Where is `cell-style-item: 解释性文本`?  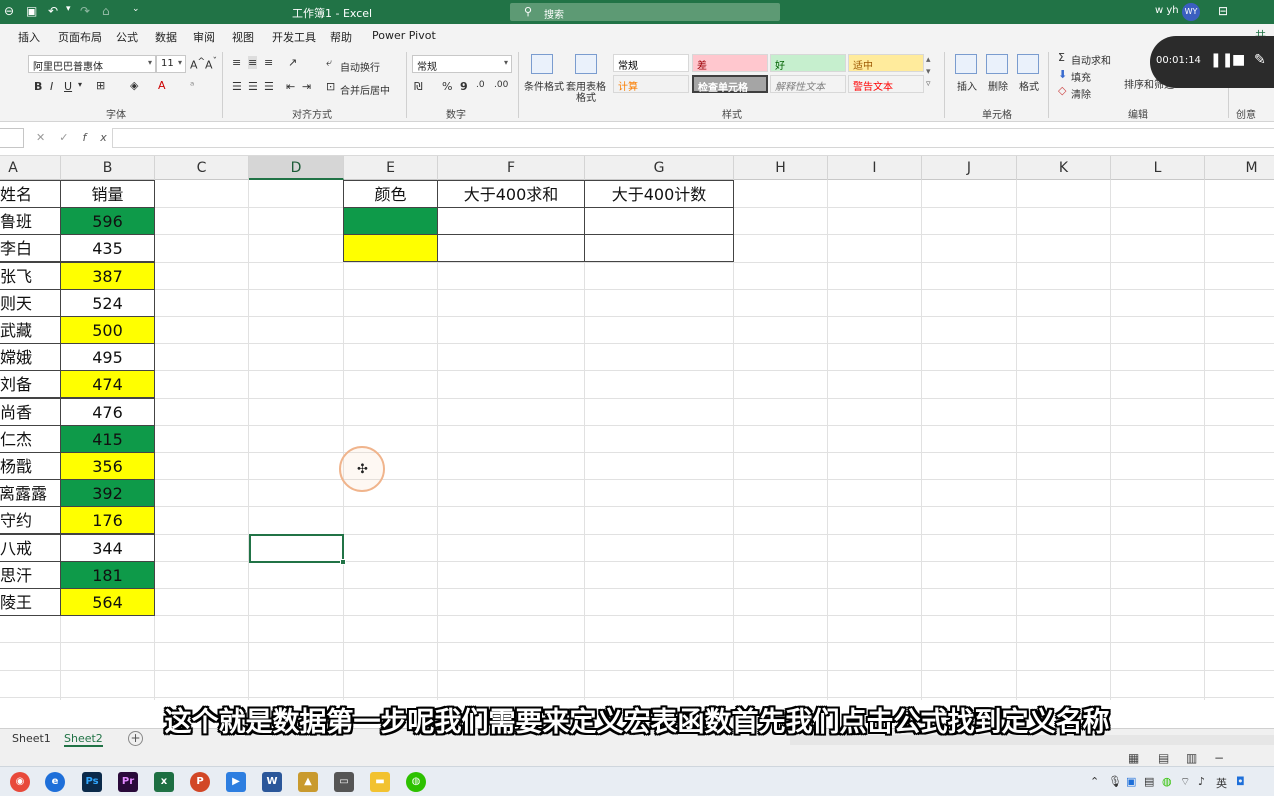
cell-style-item: 解释性文本 is located at coordinates (808, 84).